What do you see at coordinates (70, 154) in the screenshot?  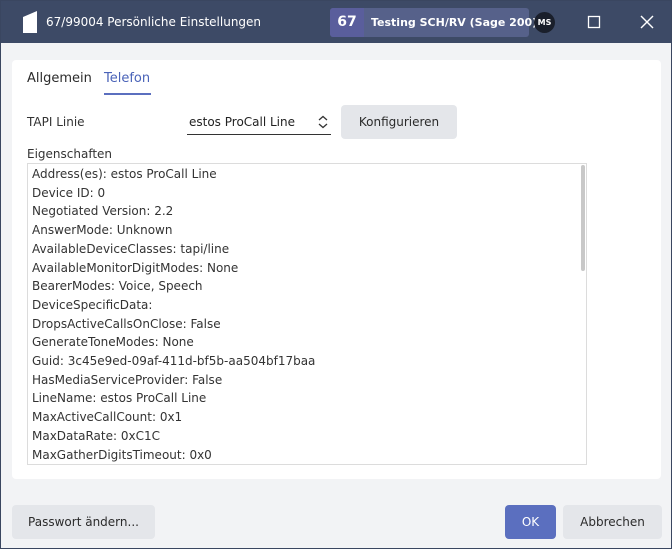 I see `properties-label: Eigenschaften` at bounding box center [70, 154].